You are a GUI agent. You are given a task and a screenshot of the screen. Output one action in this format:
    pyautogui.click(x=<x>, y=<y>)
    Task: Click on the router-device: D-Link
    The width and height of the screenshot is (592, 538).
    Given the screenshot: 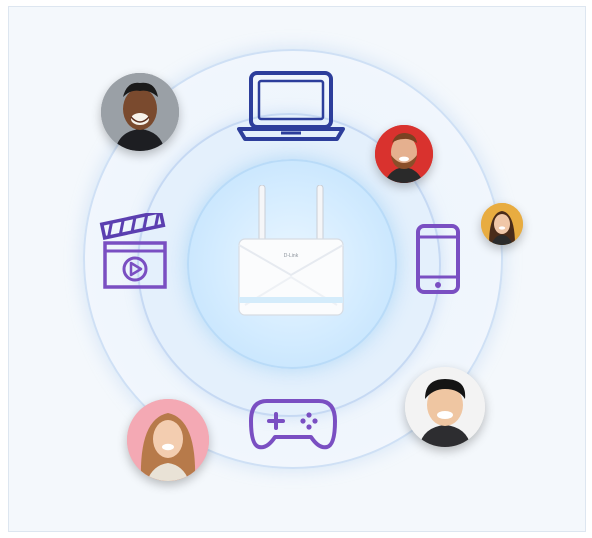 What is the action you would take?
    pyautogui.click(x=291, y=254)
    